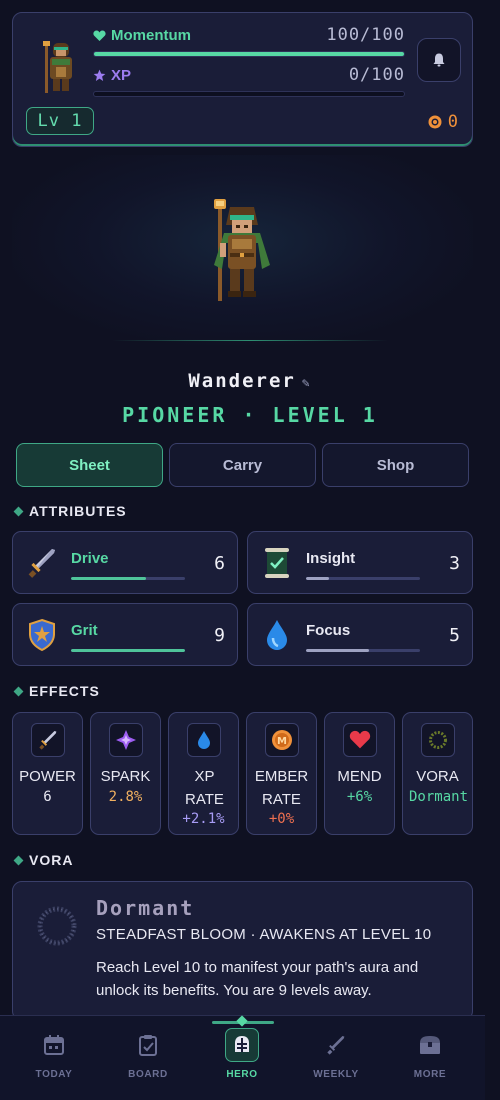  Describe the element at coordinates (78, 511) in the screenshot. I see `attributes-title: ATTRIBUTES` at that location.